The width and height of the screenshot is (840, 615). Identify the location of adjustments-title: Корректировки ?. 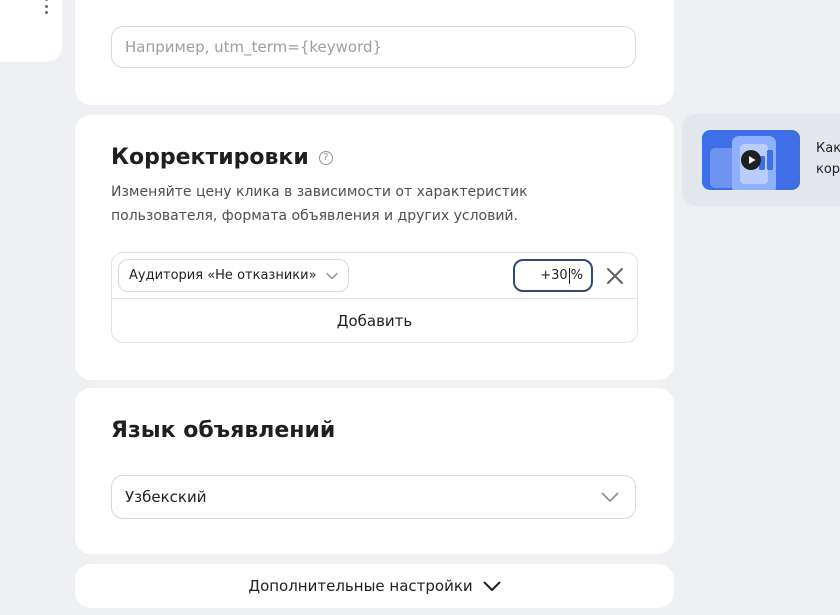
(222, 157).